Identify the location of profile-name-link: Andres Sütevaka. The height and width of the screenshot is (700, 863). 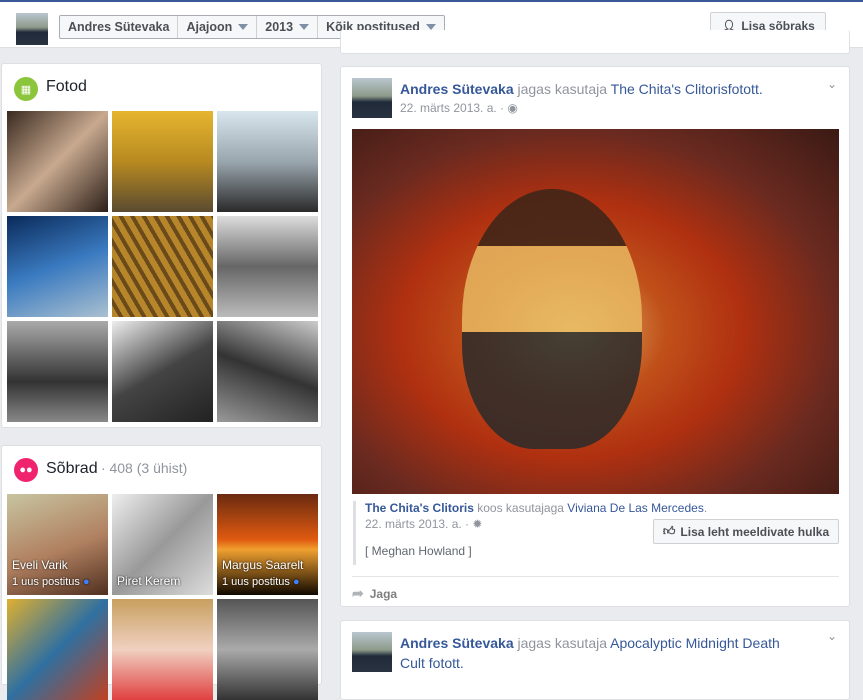
(119, 27).